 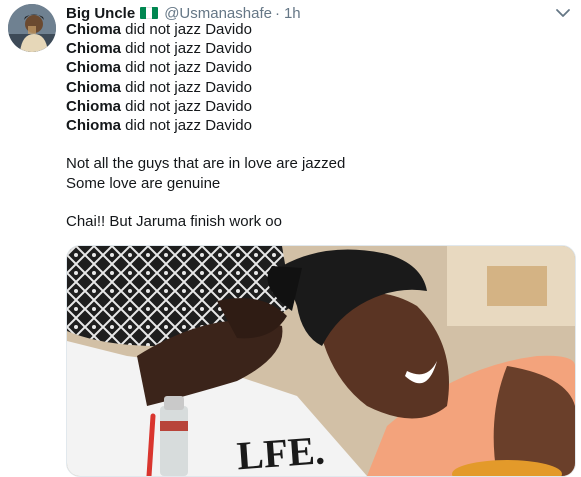 I want to click on text-line: Chai!! But Jaruma finish work oo, so click(x=174, y=221).